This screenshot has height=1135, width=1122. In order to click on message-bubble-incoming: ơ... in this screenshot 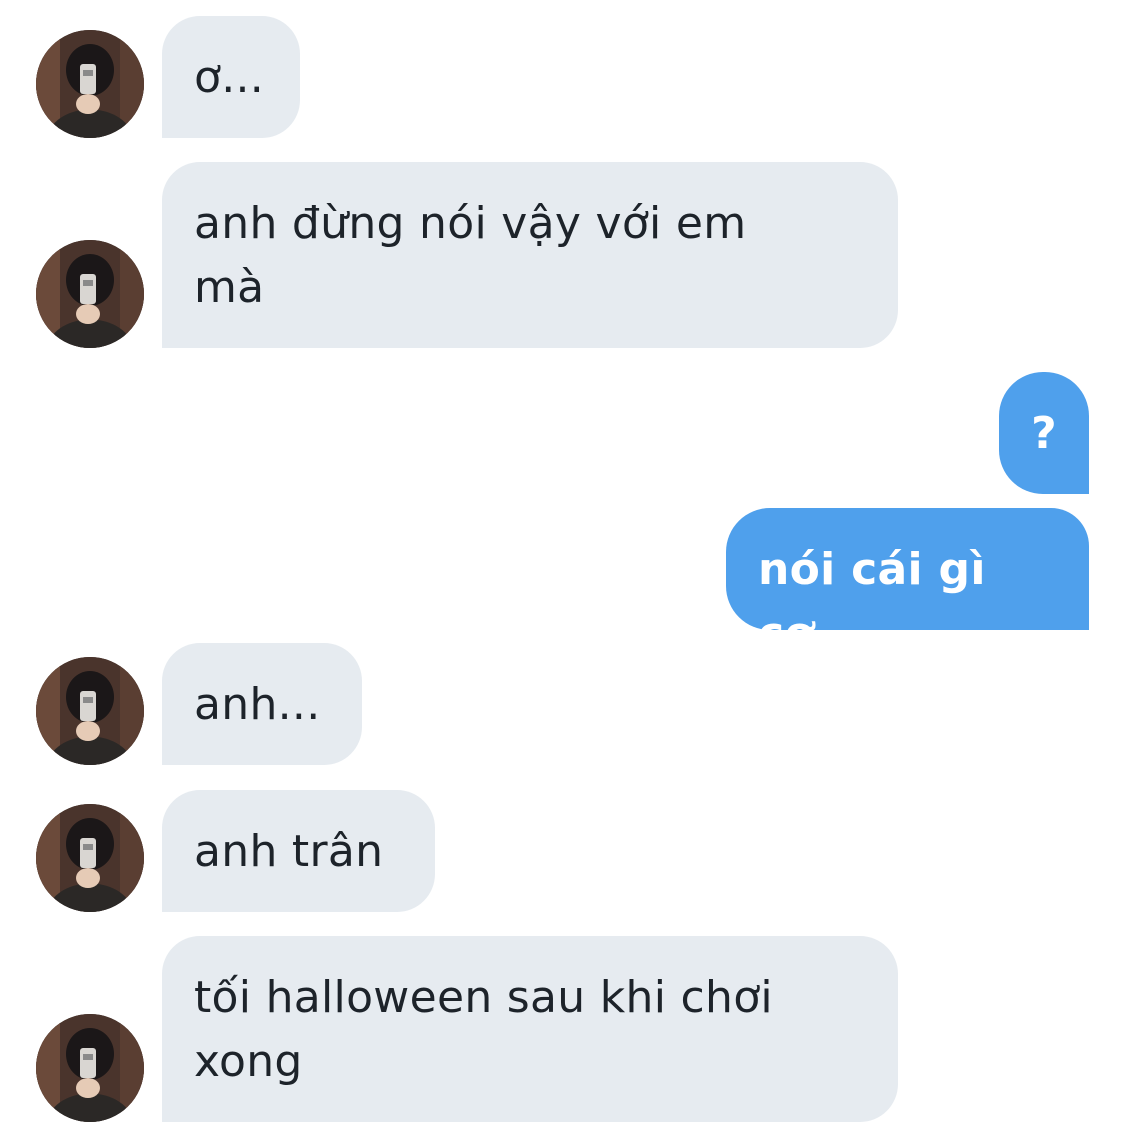, I will do `click(231, 77)`.